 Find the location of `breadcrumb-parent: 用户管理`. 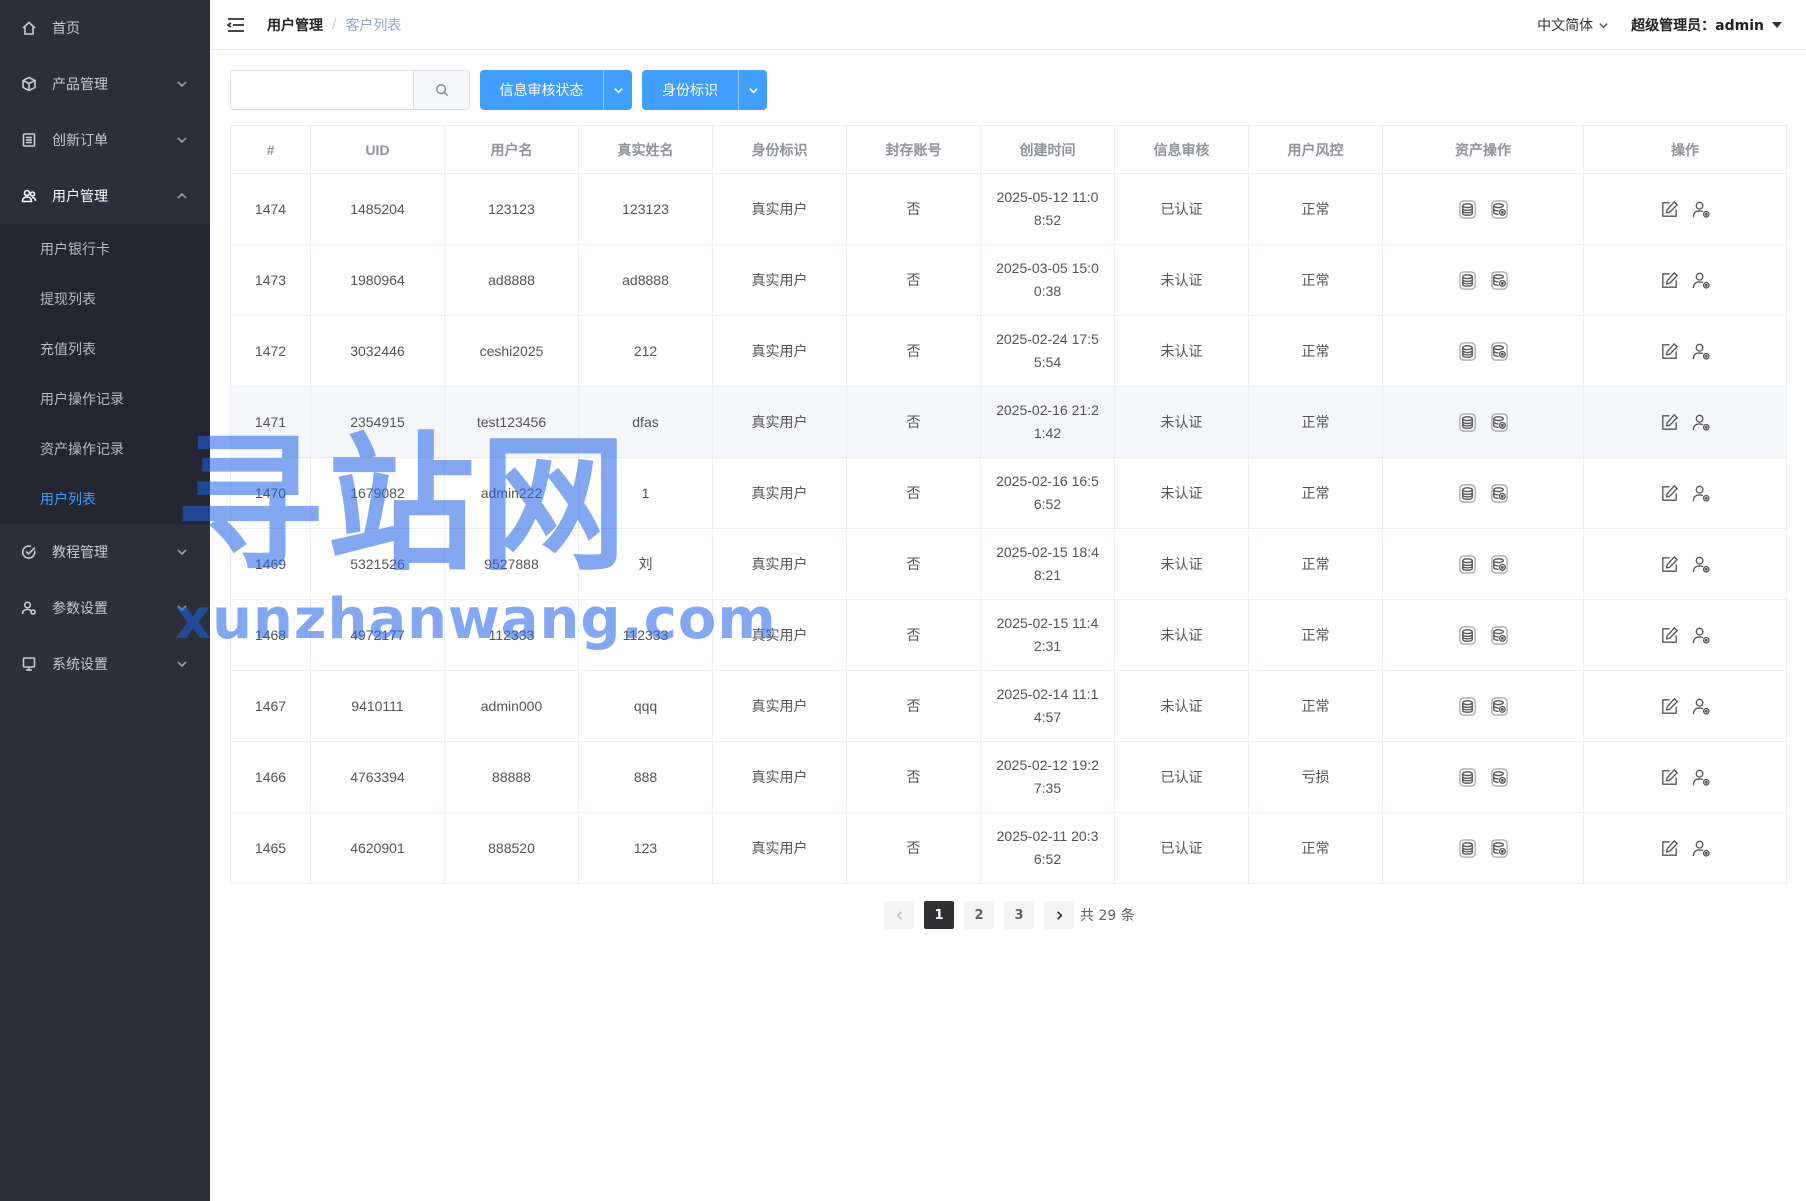

breadcrumb-parent: 用户管理 is located at coordinates (295, 25).